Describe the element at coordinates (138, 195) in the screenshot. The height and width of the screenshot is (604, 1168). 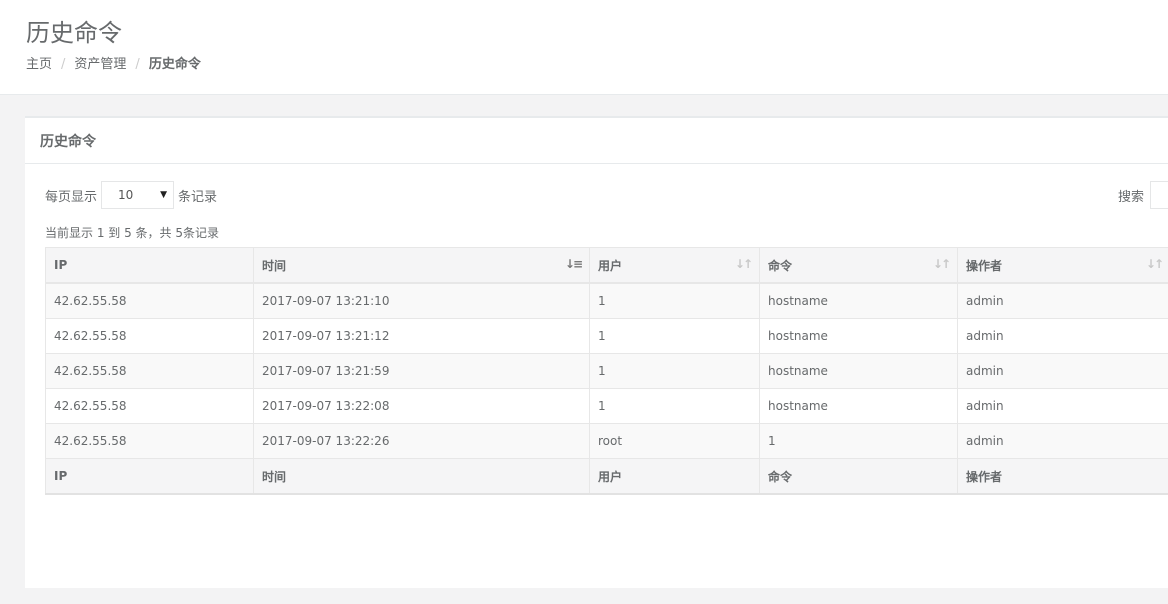
I see `page-length-select: 10 ▼` at that location.